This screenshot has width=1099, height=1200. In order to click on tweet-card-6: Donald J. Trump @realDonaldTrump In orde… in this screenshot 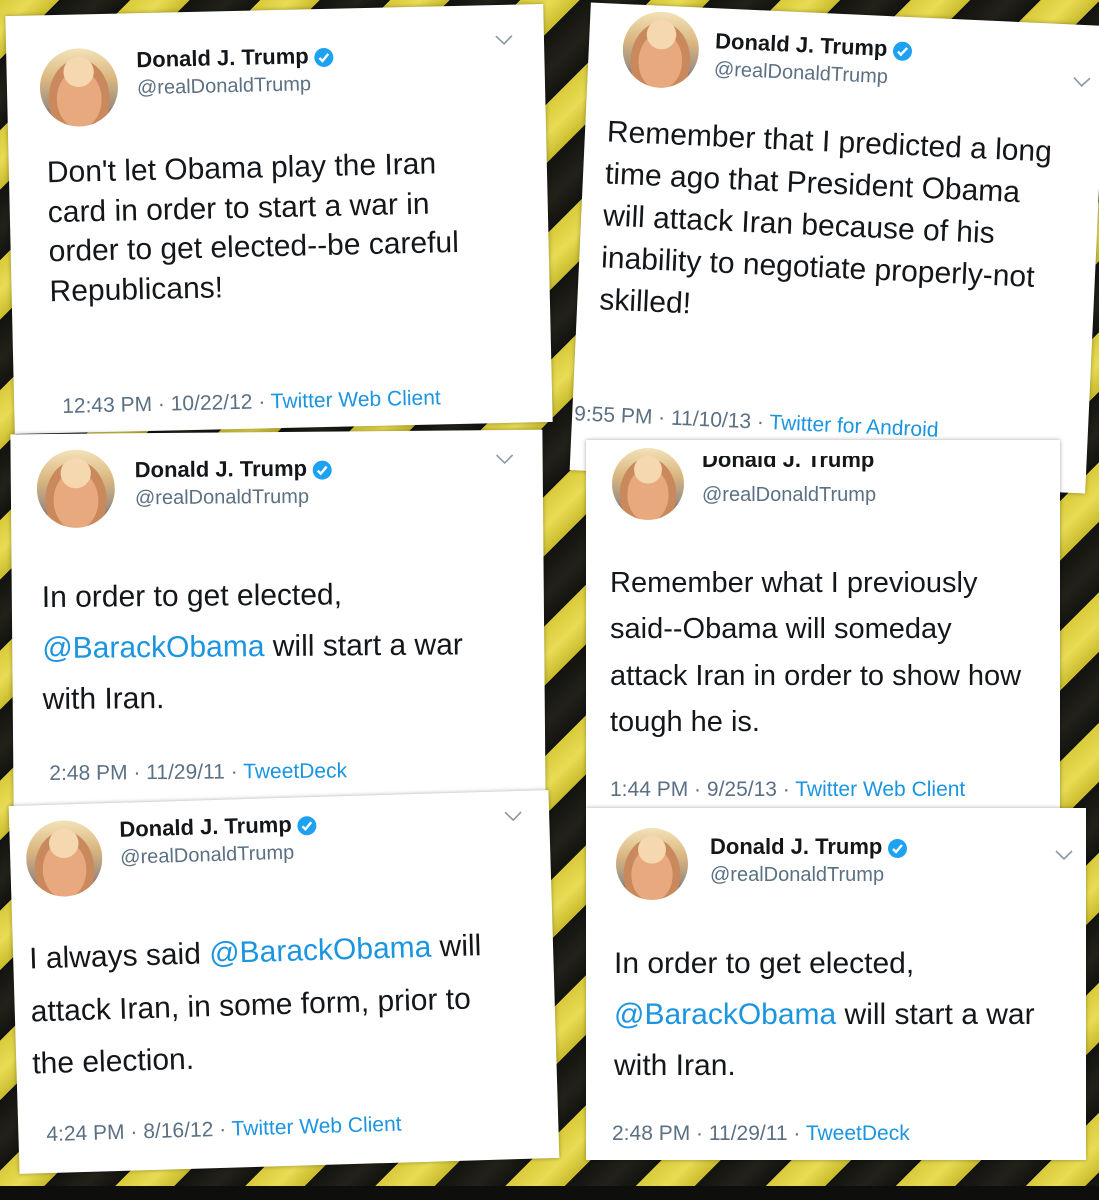, I will do `click(836, 984)`.